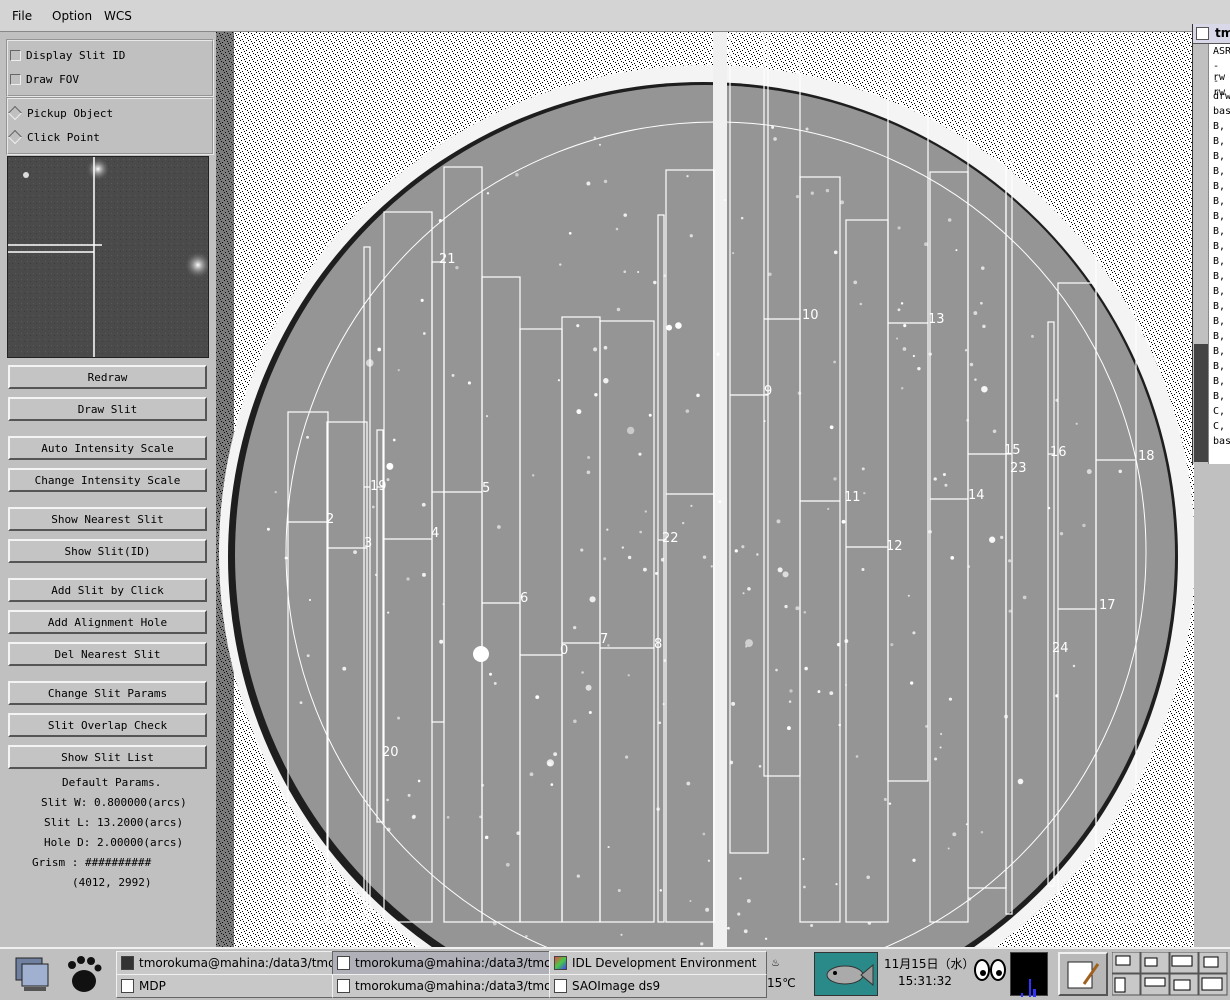 Image resolution: width=1230 pixels, height=1000 pixels. I want to click on slit-id-label: 24, so click(1060, 648).